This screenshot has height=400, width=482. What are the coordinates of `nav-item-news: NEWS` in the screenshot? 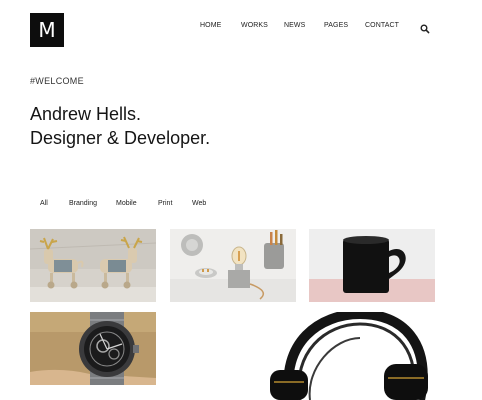 It's located at (294, 25).